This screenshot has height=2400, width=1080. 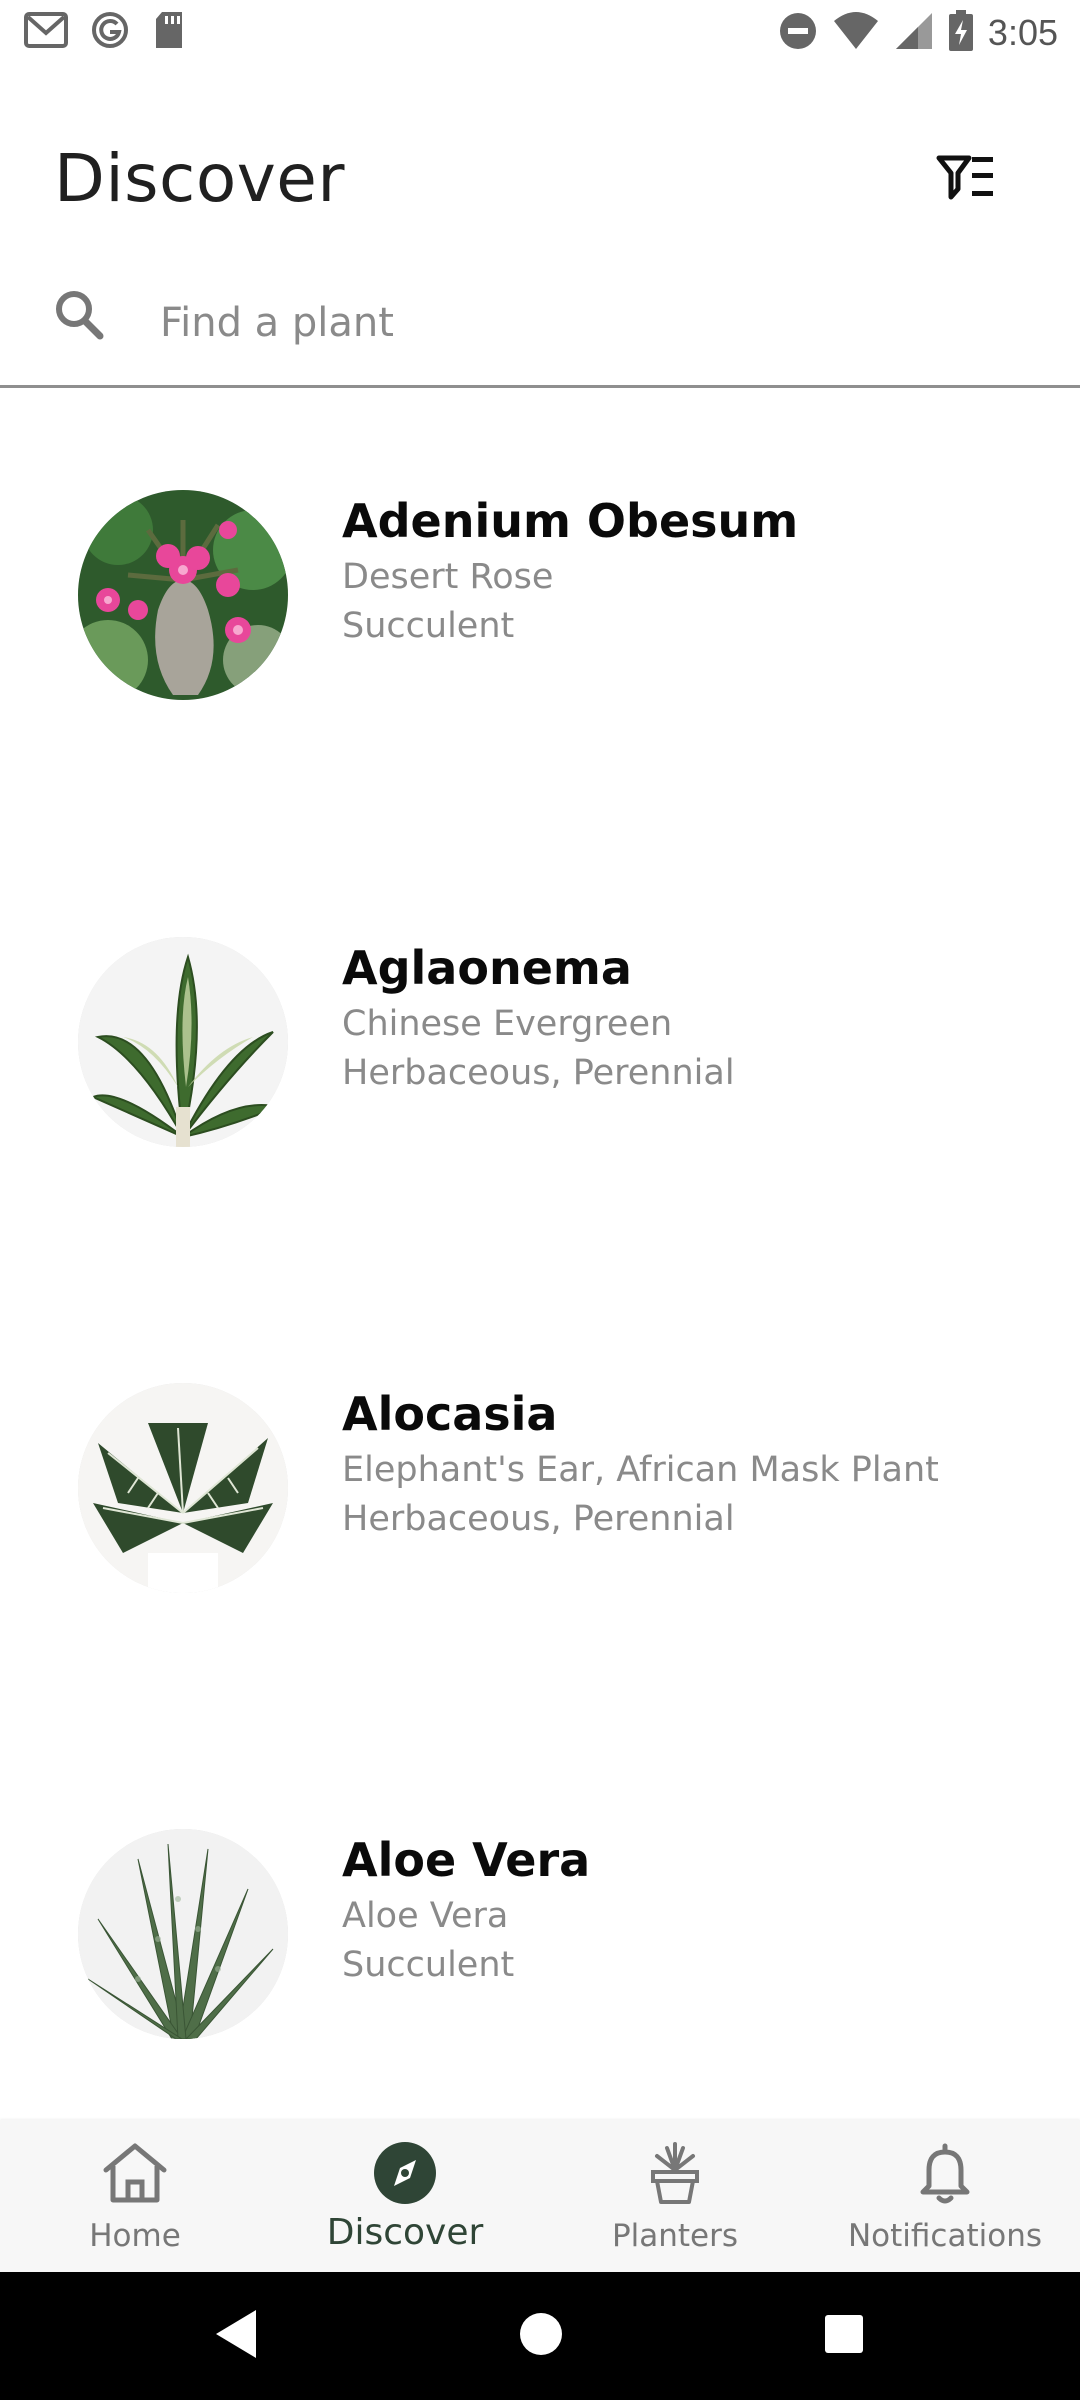 I want to click on search-bar, so click(x=540, y=326).